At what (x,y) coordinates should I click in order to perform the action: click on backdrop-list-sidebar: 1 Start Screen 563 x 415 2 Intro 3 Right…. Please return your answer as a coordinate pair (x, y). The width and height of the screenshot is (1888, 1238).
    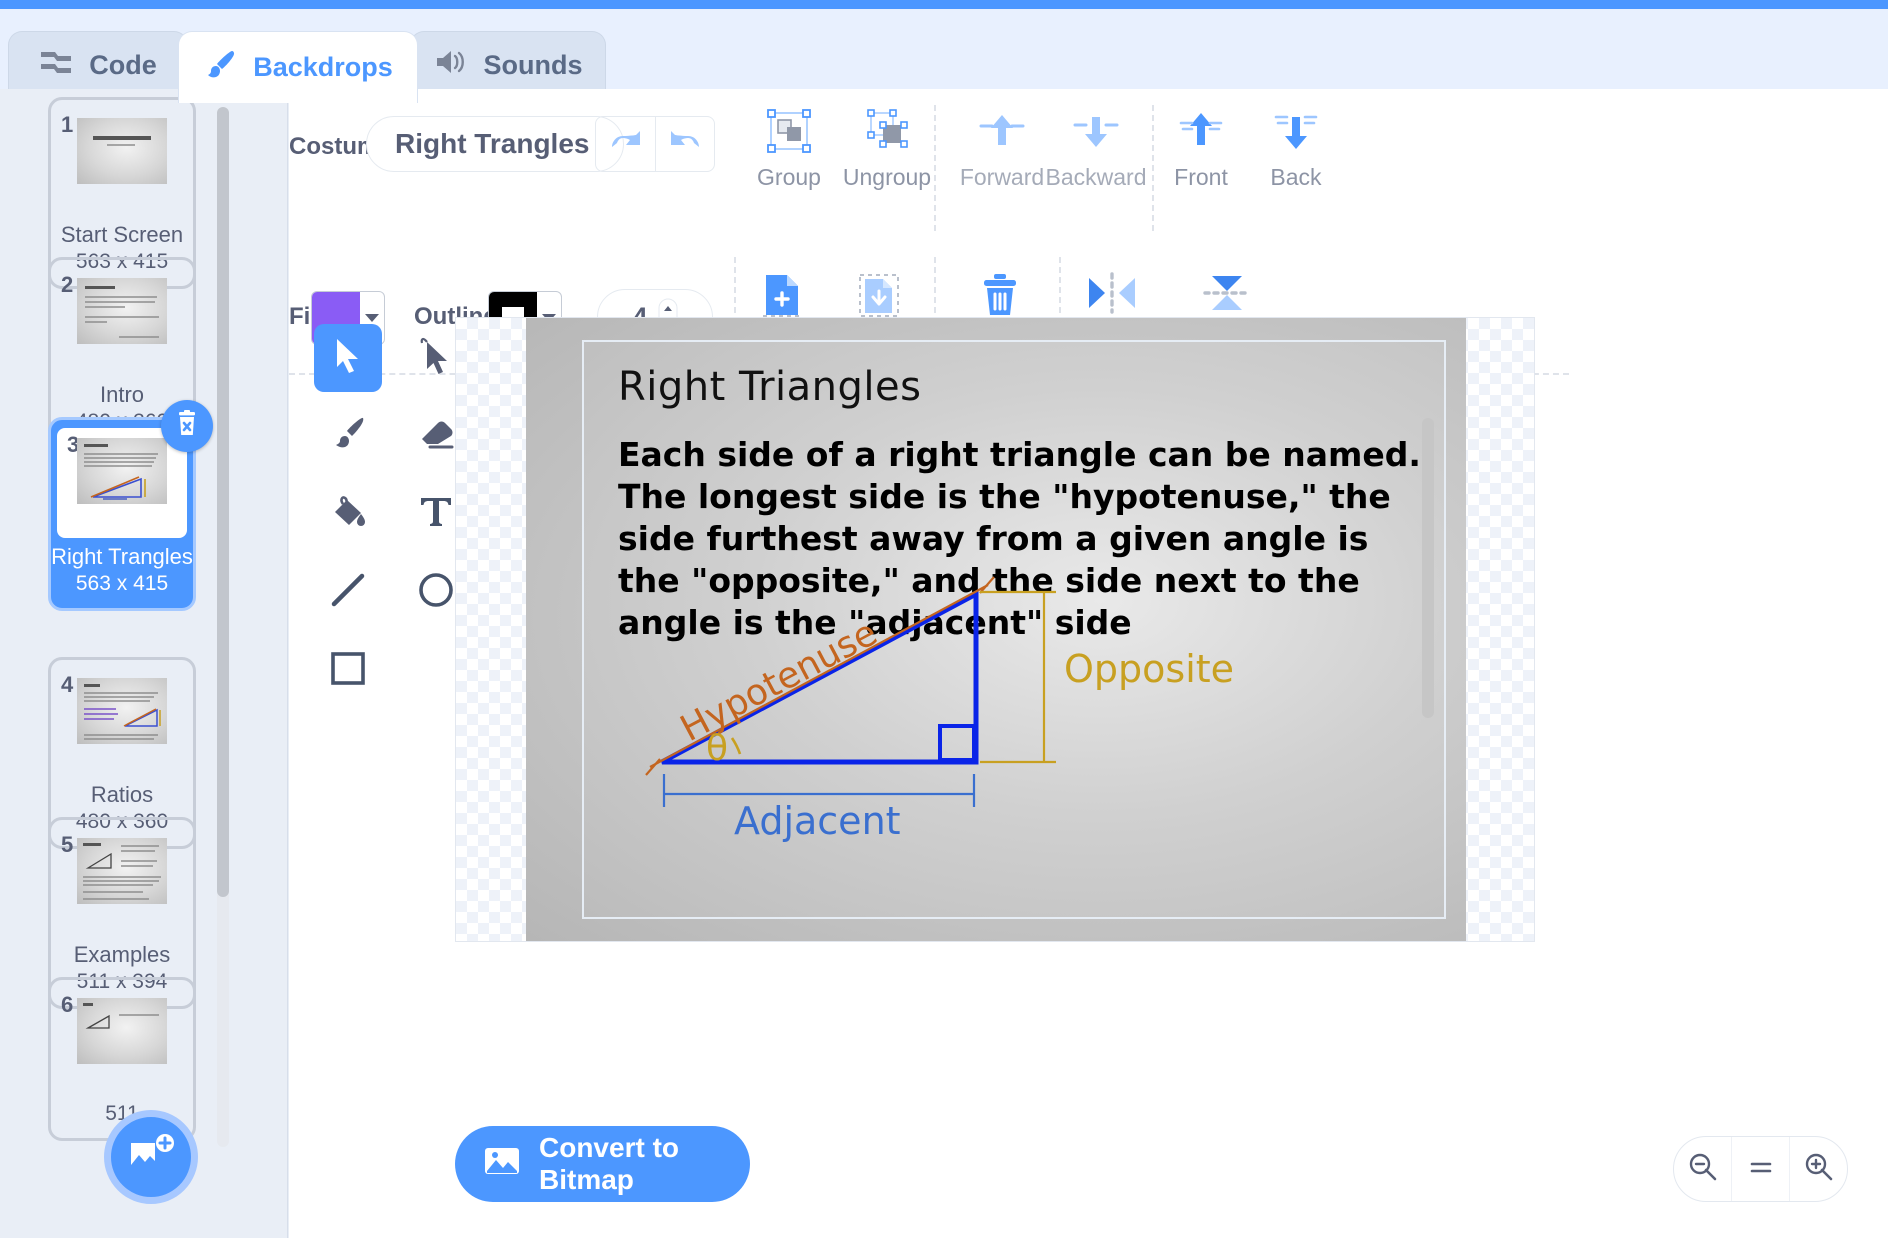
    Looking at the image, I should click on (144, 663).